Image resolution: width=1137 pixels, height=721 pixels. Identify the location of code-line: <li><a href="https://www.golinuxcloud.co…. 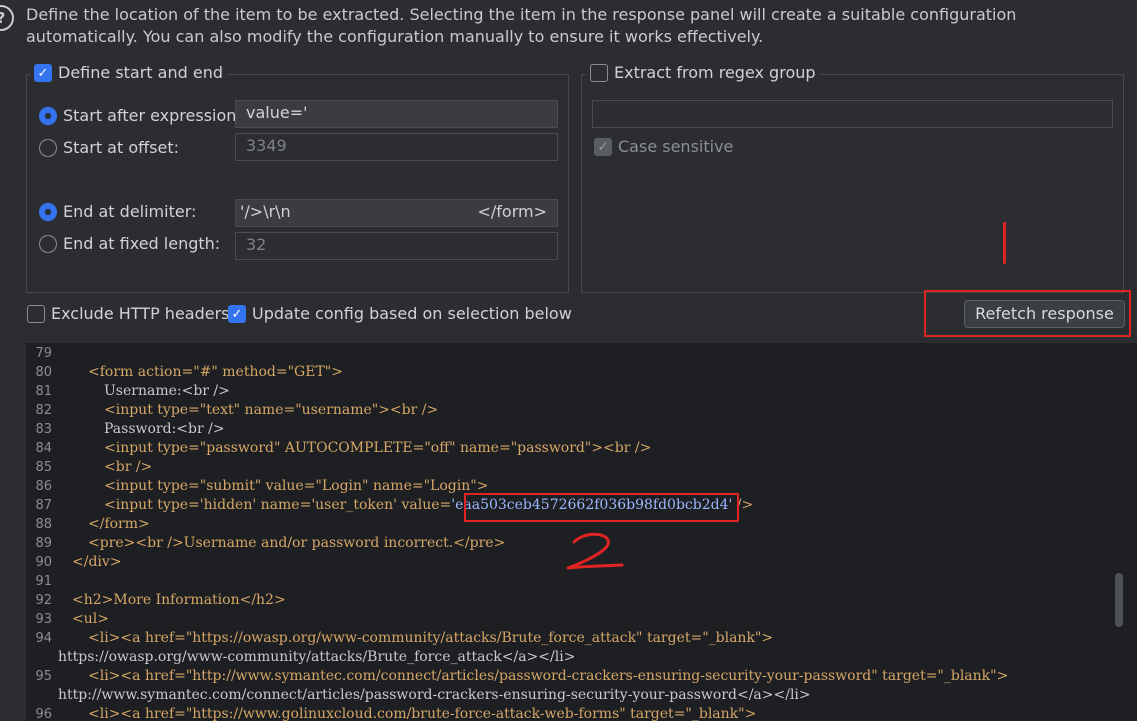
(422, 713).